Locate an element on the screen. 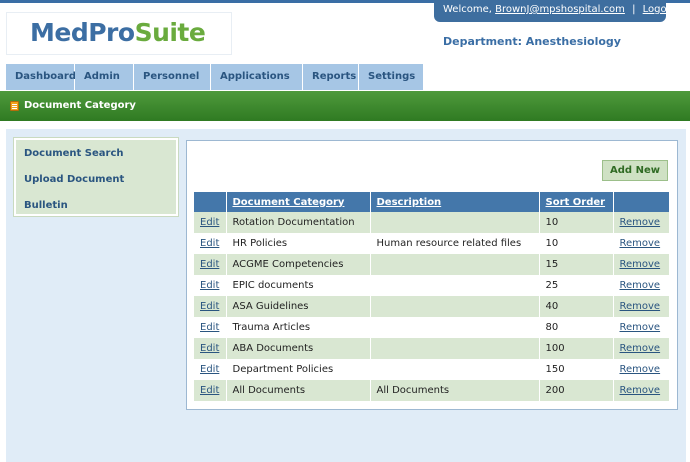 This screenshot has height=462, width=690. sort-order-cell: 80 is located at coordinates (576, 327).